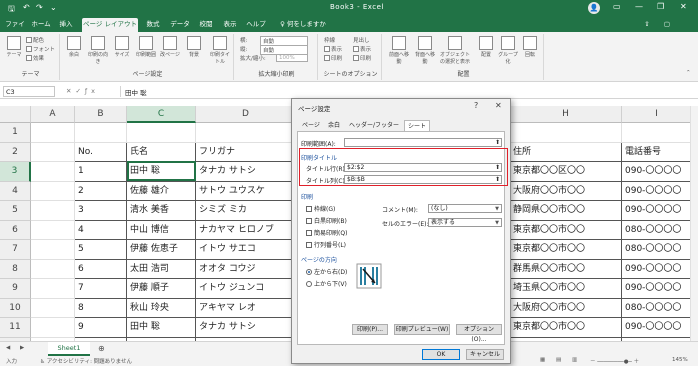 The image size is (698, 366). What do you see at coordinates (333, 58) in the screenshot?
I see `gridlines-print-checkbox: 印刷` at bounding box center [333, 58].